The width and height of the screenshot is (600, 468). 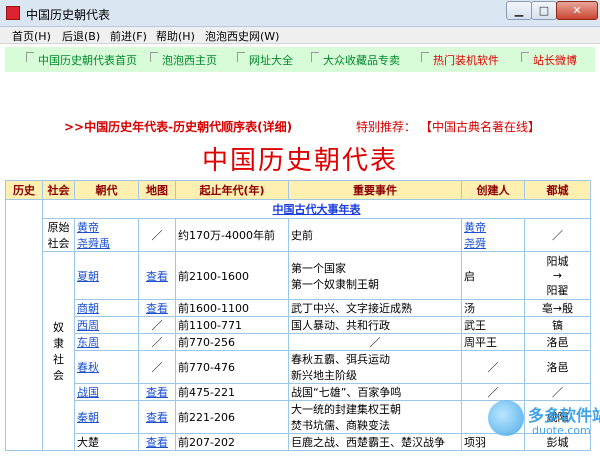 What do you see at coordinates (88, 367) in the screenshot?
I see `dynasty-link: 春秋` at bounding box center [88, 367].